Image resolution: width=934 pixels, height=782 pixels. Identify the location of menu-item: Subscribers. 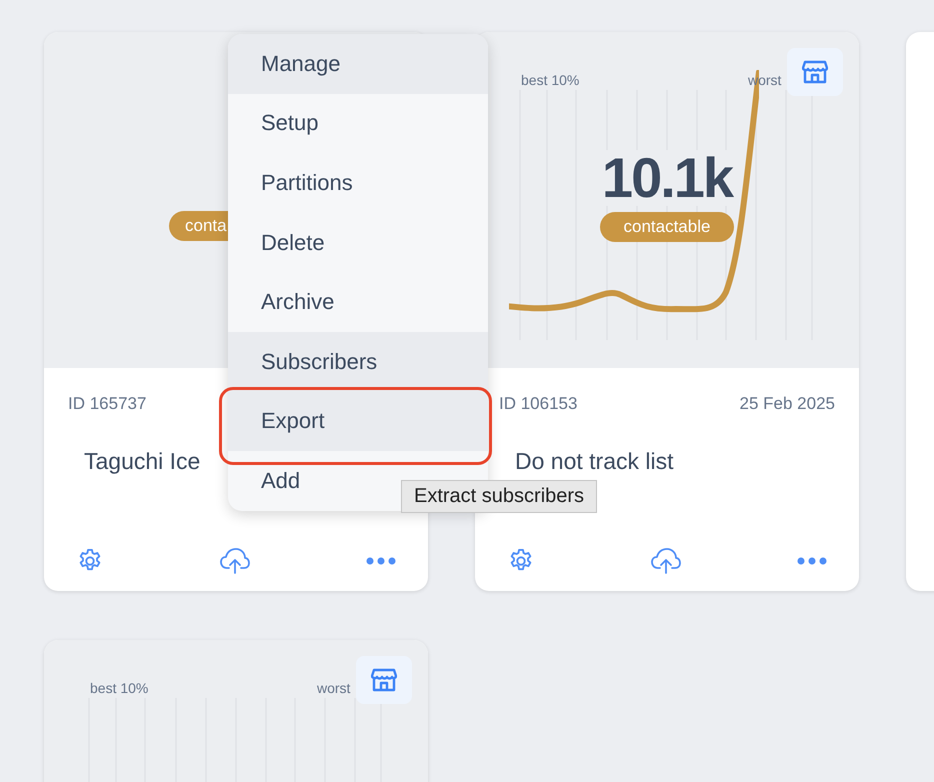
(358, 362).